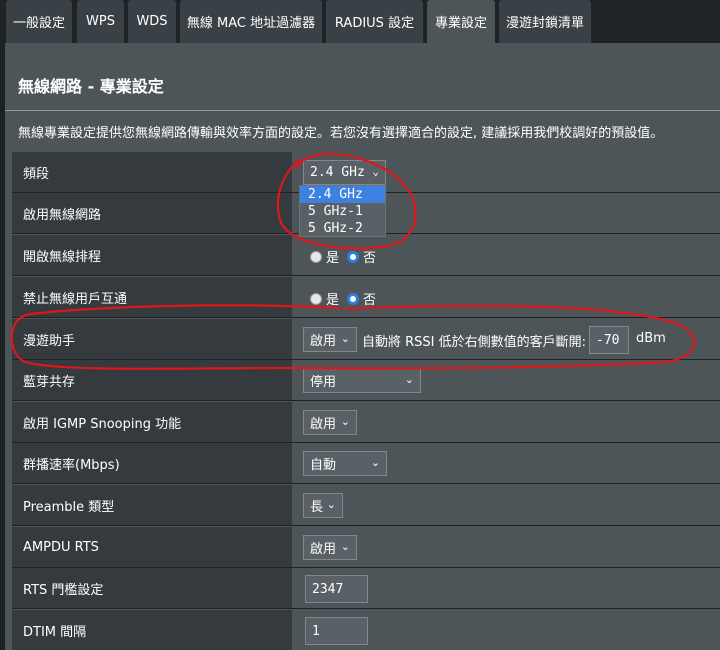 The height and width of the screenshot is (650, 720). What do you see at coordinates (152, 339) in the screenshot?
I see `roaming-label: 漫遊助手` at bounding box center [152, 339].